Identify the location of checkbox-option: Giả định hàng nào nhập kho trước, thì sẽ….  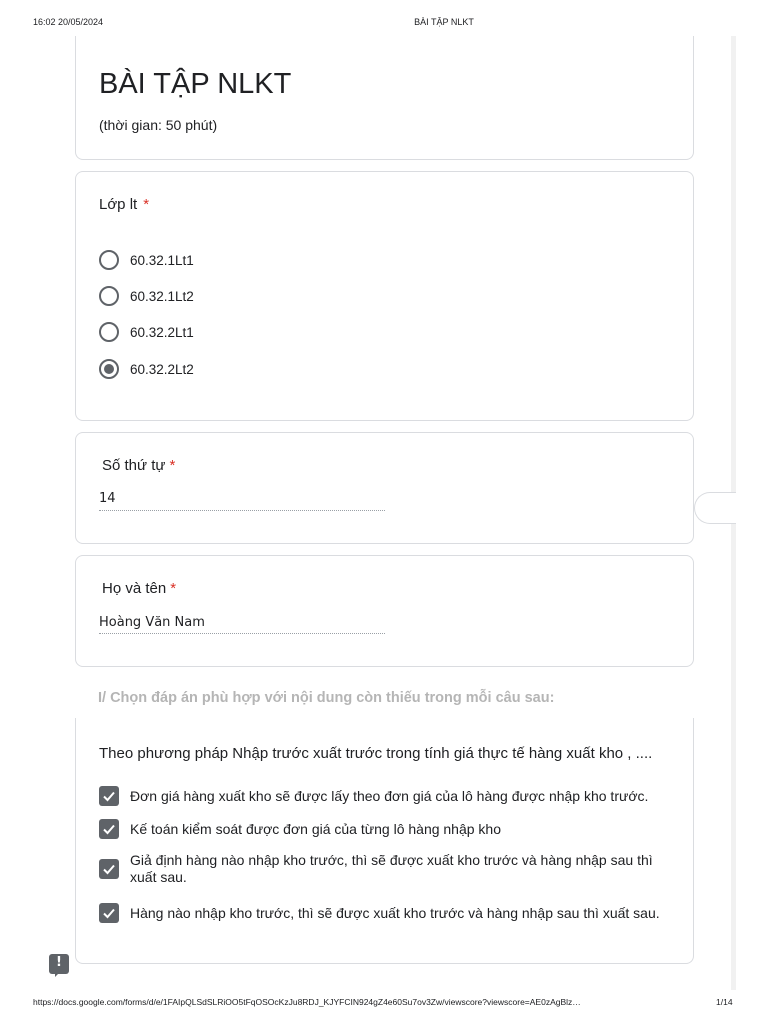
(384, 869).